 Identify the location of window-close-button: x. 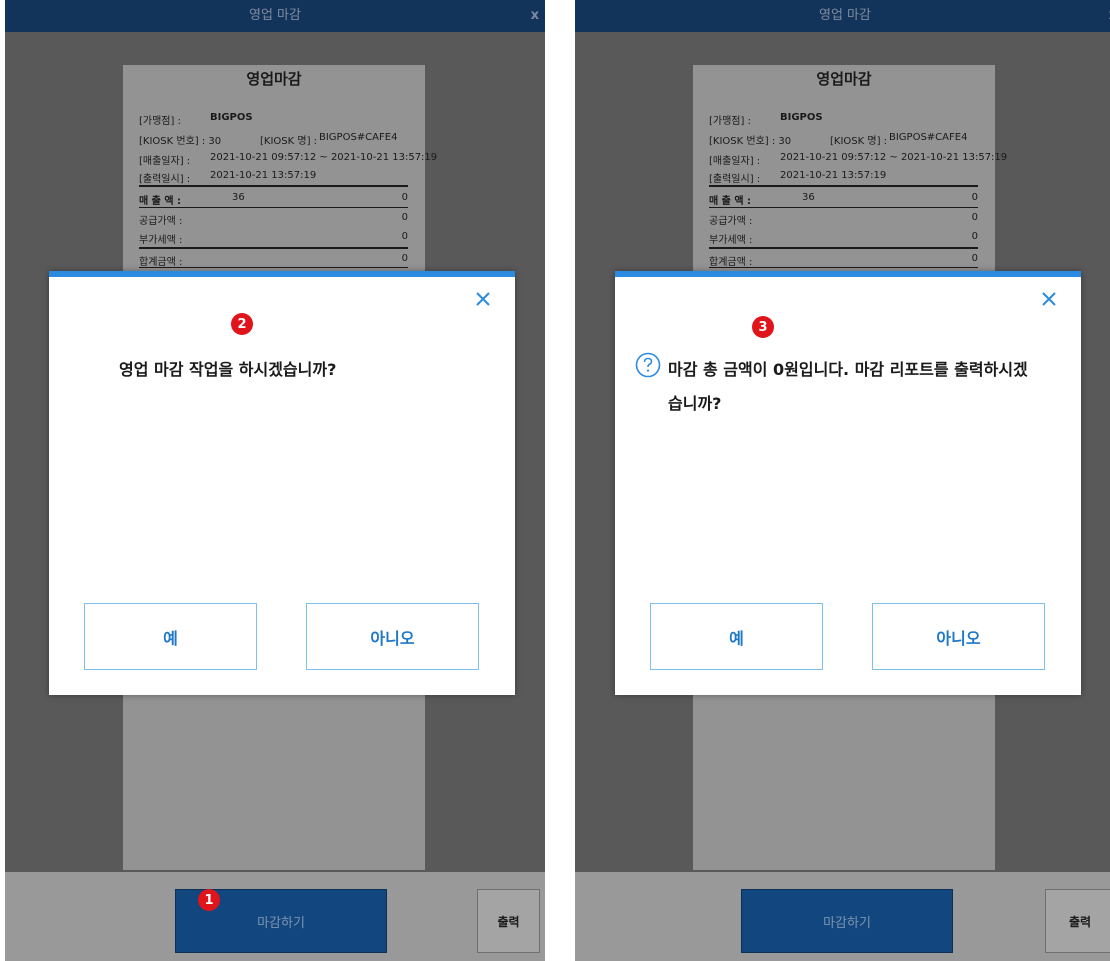
(535, 16).